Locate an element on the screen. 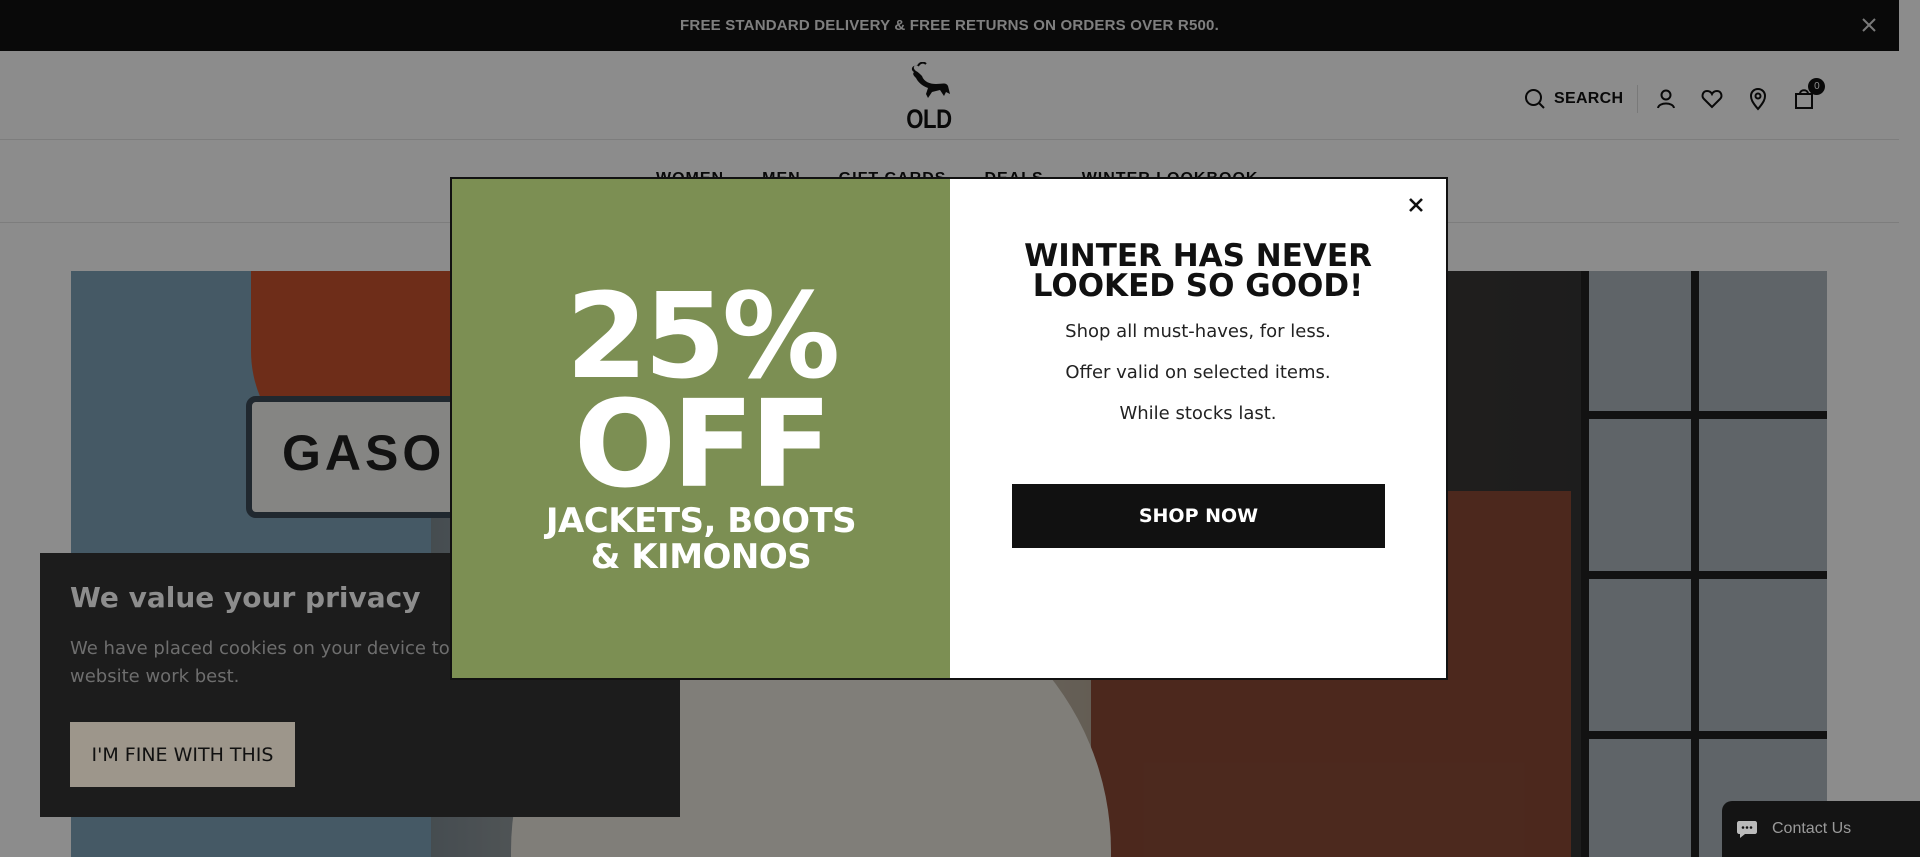 The width and height of the screenshot is (1920, 857). modal-title-line-1: WINTER HAS NEVER is located at coordinates (1198, 256).